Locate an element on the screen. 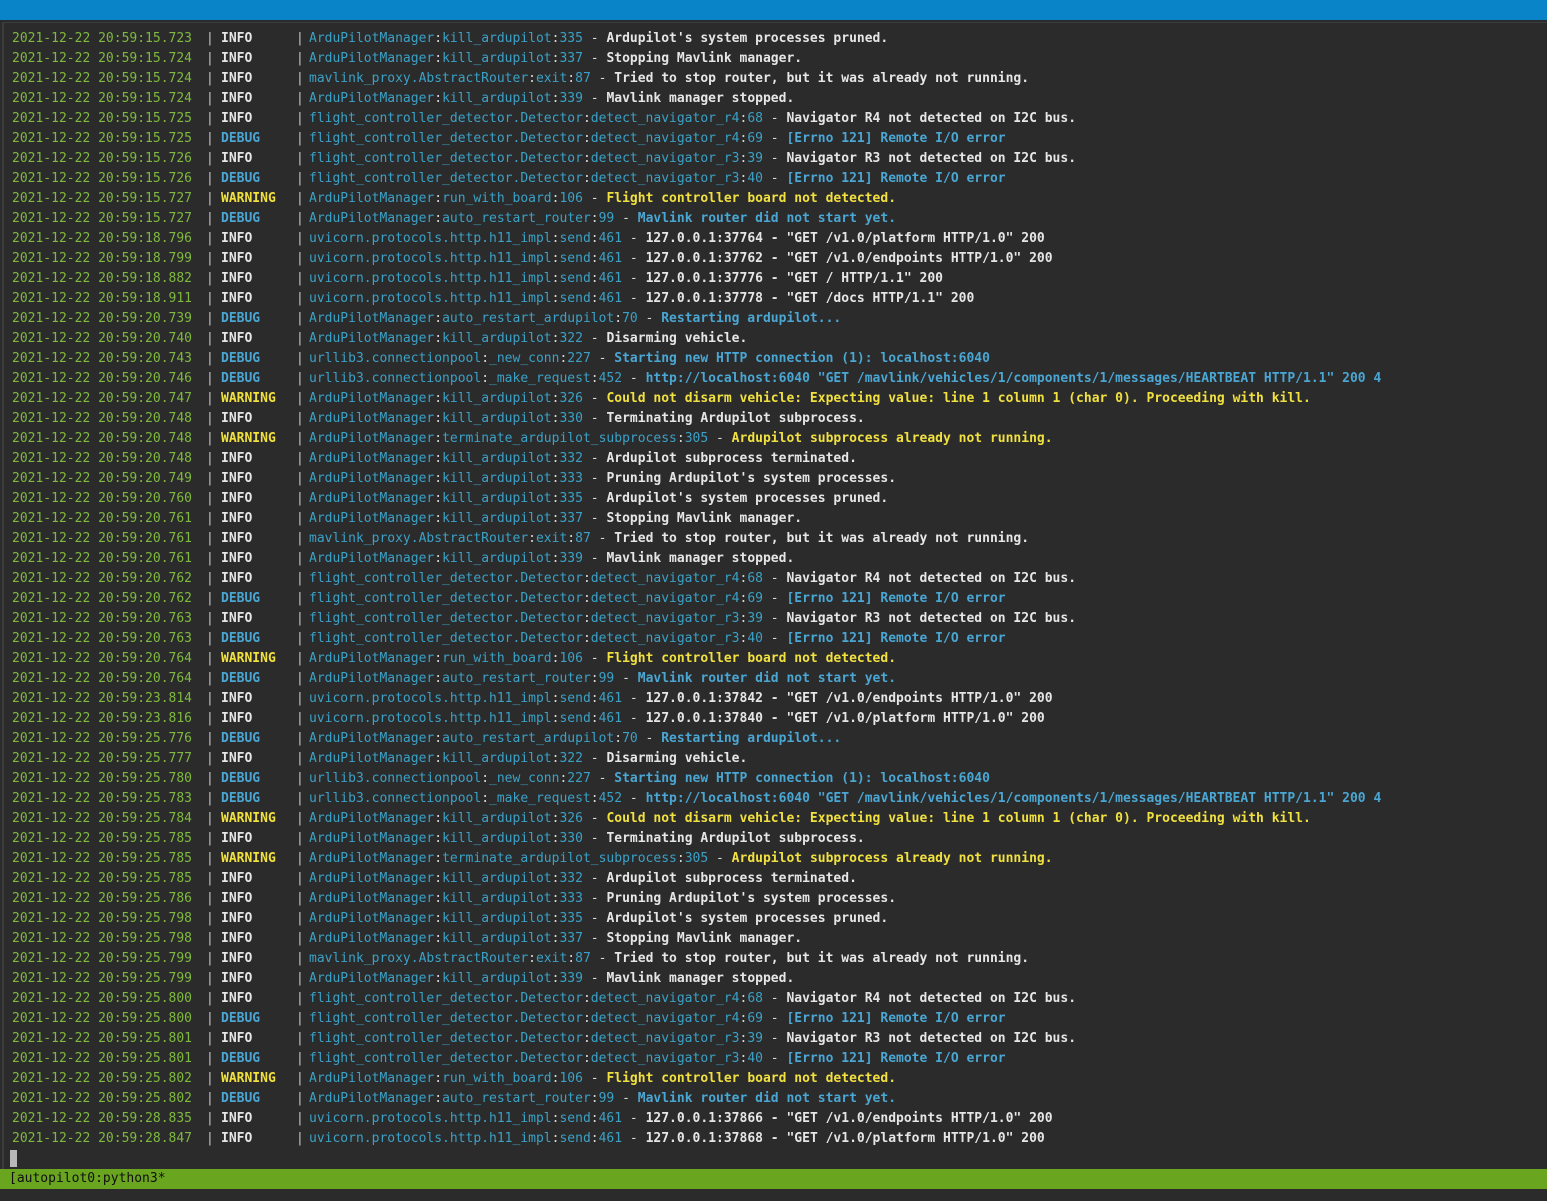 The height and width of the screenshot is (1201, 1547). log-timestamp: 2021-12-22 20:59:25.785 is located at coordinates (102, 878).